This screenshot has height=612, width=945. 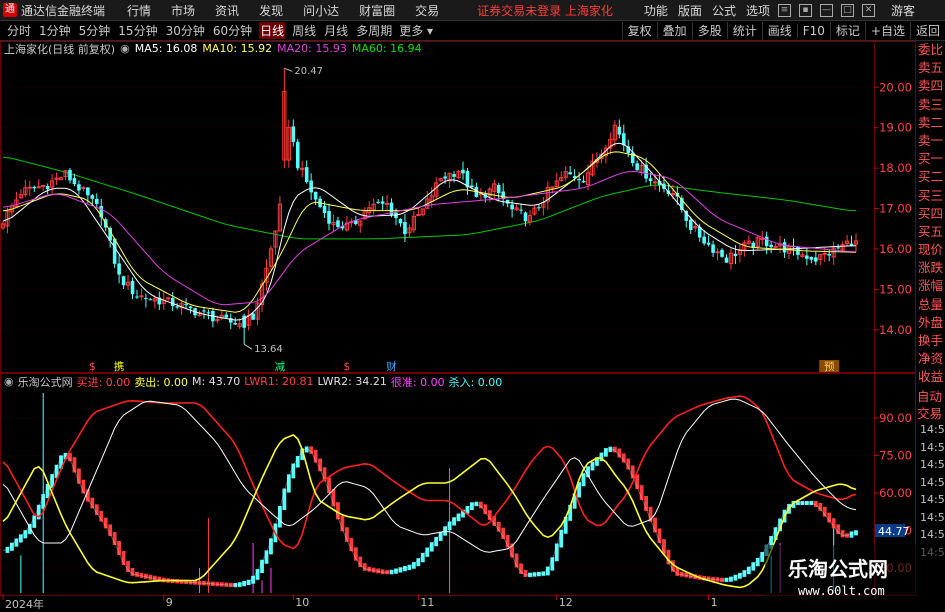 I want to click on side-time-1: 14:56, so click(x=932, y=447).